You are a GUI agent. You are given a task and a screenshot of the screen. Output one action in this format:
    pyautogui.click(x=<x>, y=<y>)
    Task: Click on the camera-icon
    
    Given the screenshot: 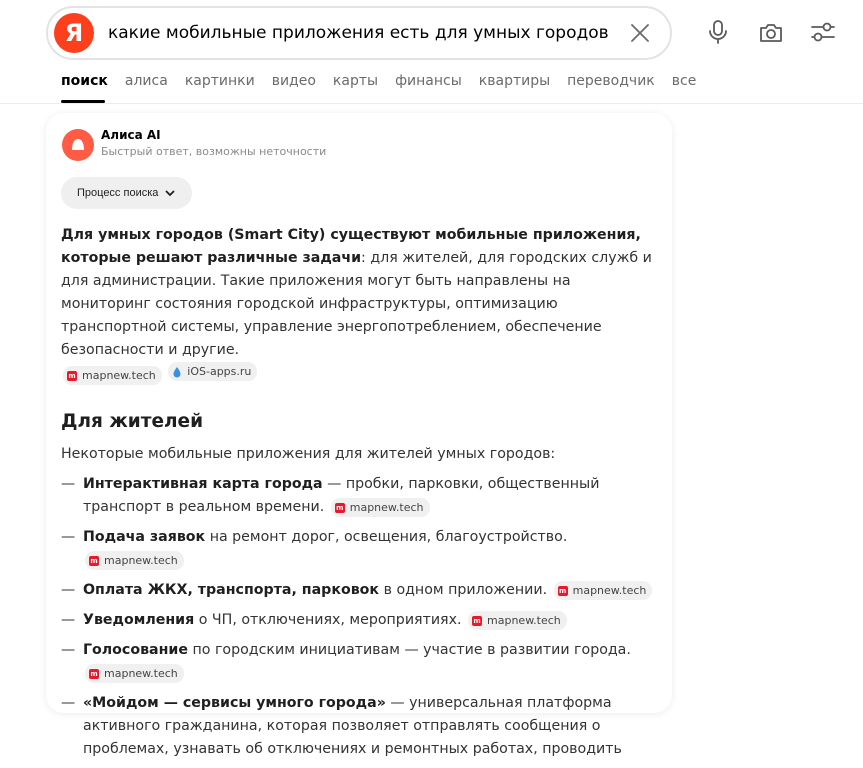 What is the action you would take?
    pyautogui.click(x=771, y=32)
    